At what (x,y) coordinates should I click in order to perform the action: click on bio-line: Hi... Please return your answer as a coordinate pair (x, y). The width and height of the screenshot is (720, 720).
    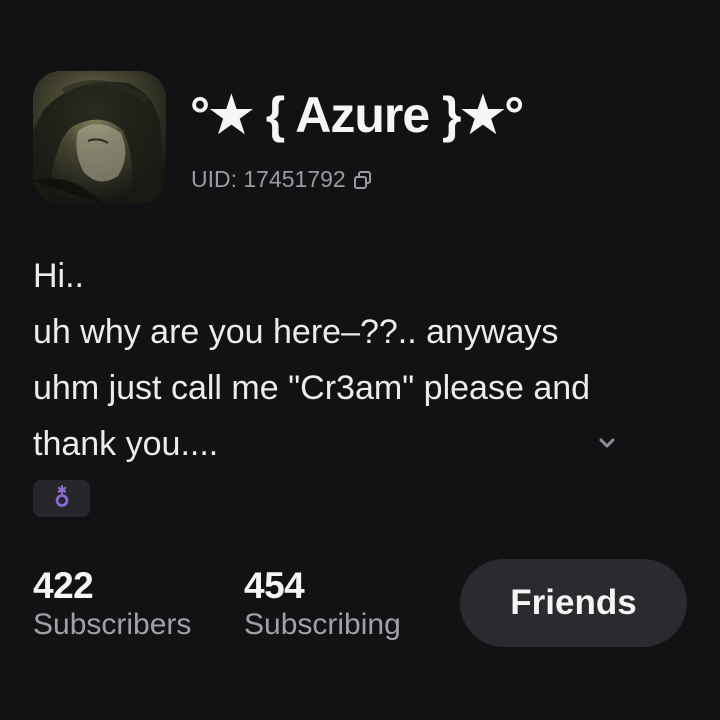
    Looking at the image, I should click on (58, 276).